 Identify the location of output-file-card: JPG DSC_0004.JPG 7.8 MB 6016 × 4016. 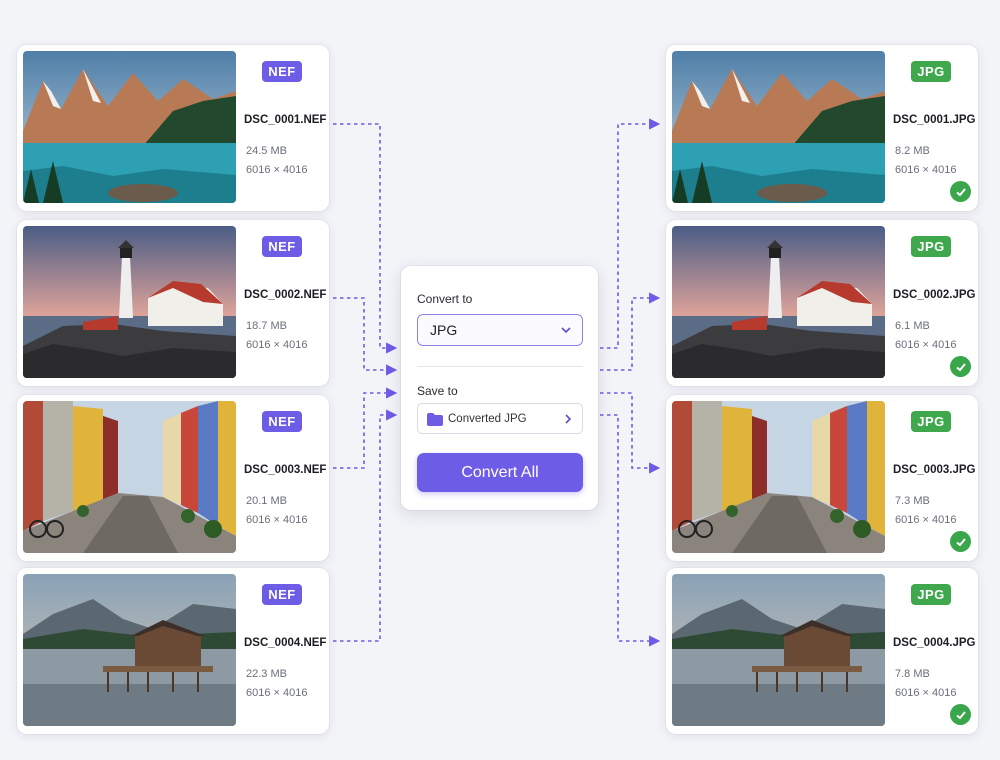
(822, 651).